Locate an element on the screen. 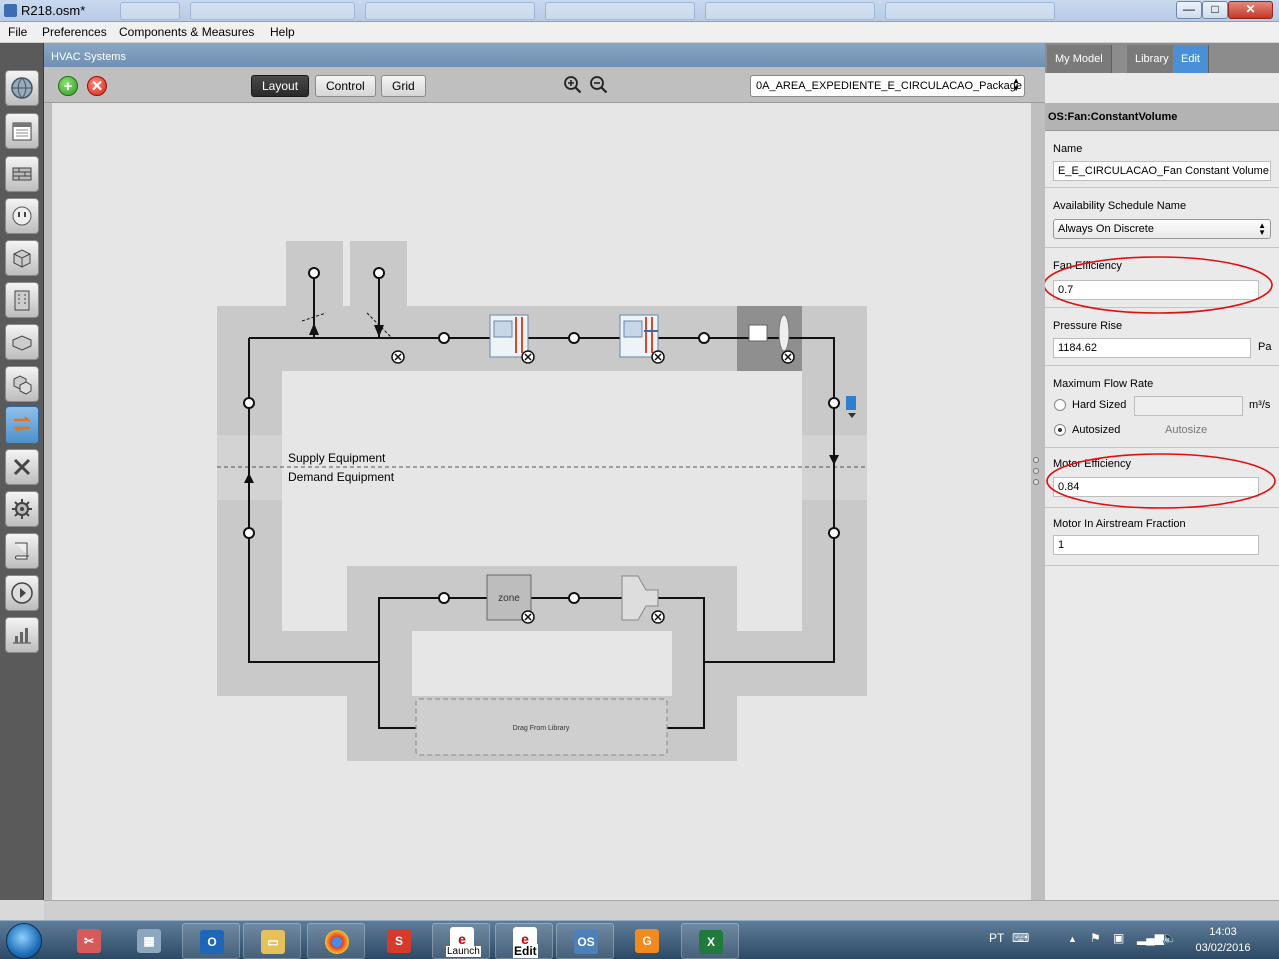 Image resolution: width=1279 pixels, height=959 pixels. object-type-title: OS:Fan:ConstantVolume is located at coordinates (1113, 117).